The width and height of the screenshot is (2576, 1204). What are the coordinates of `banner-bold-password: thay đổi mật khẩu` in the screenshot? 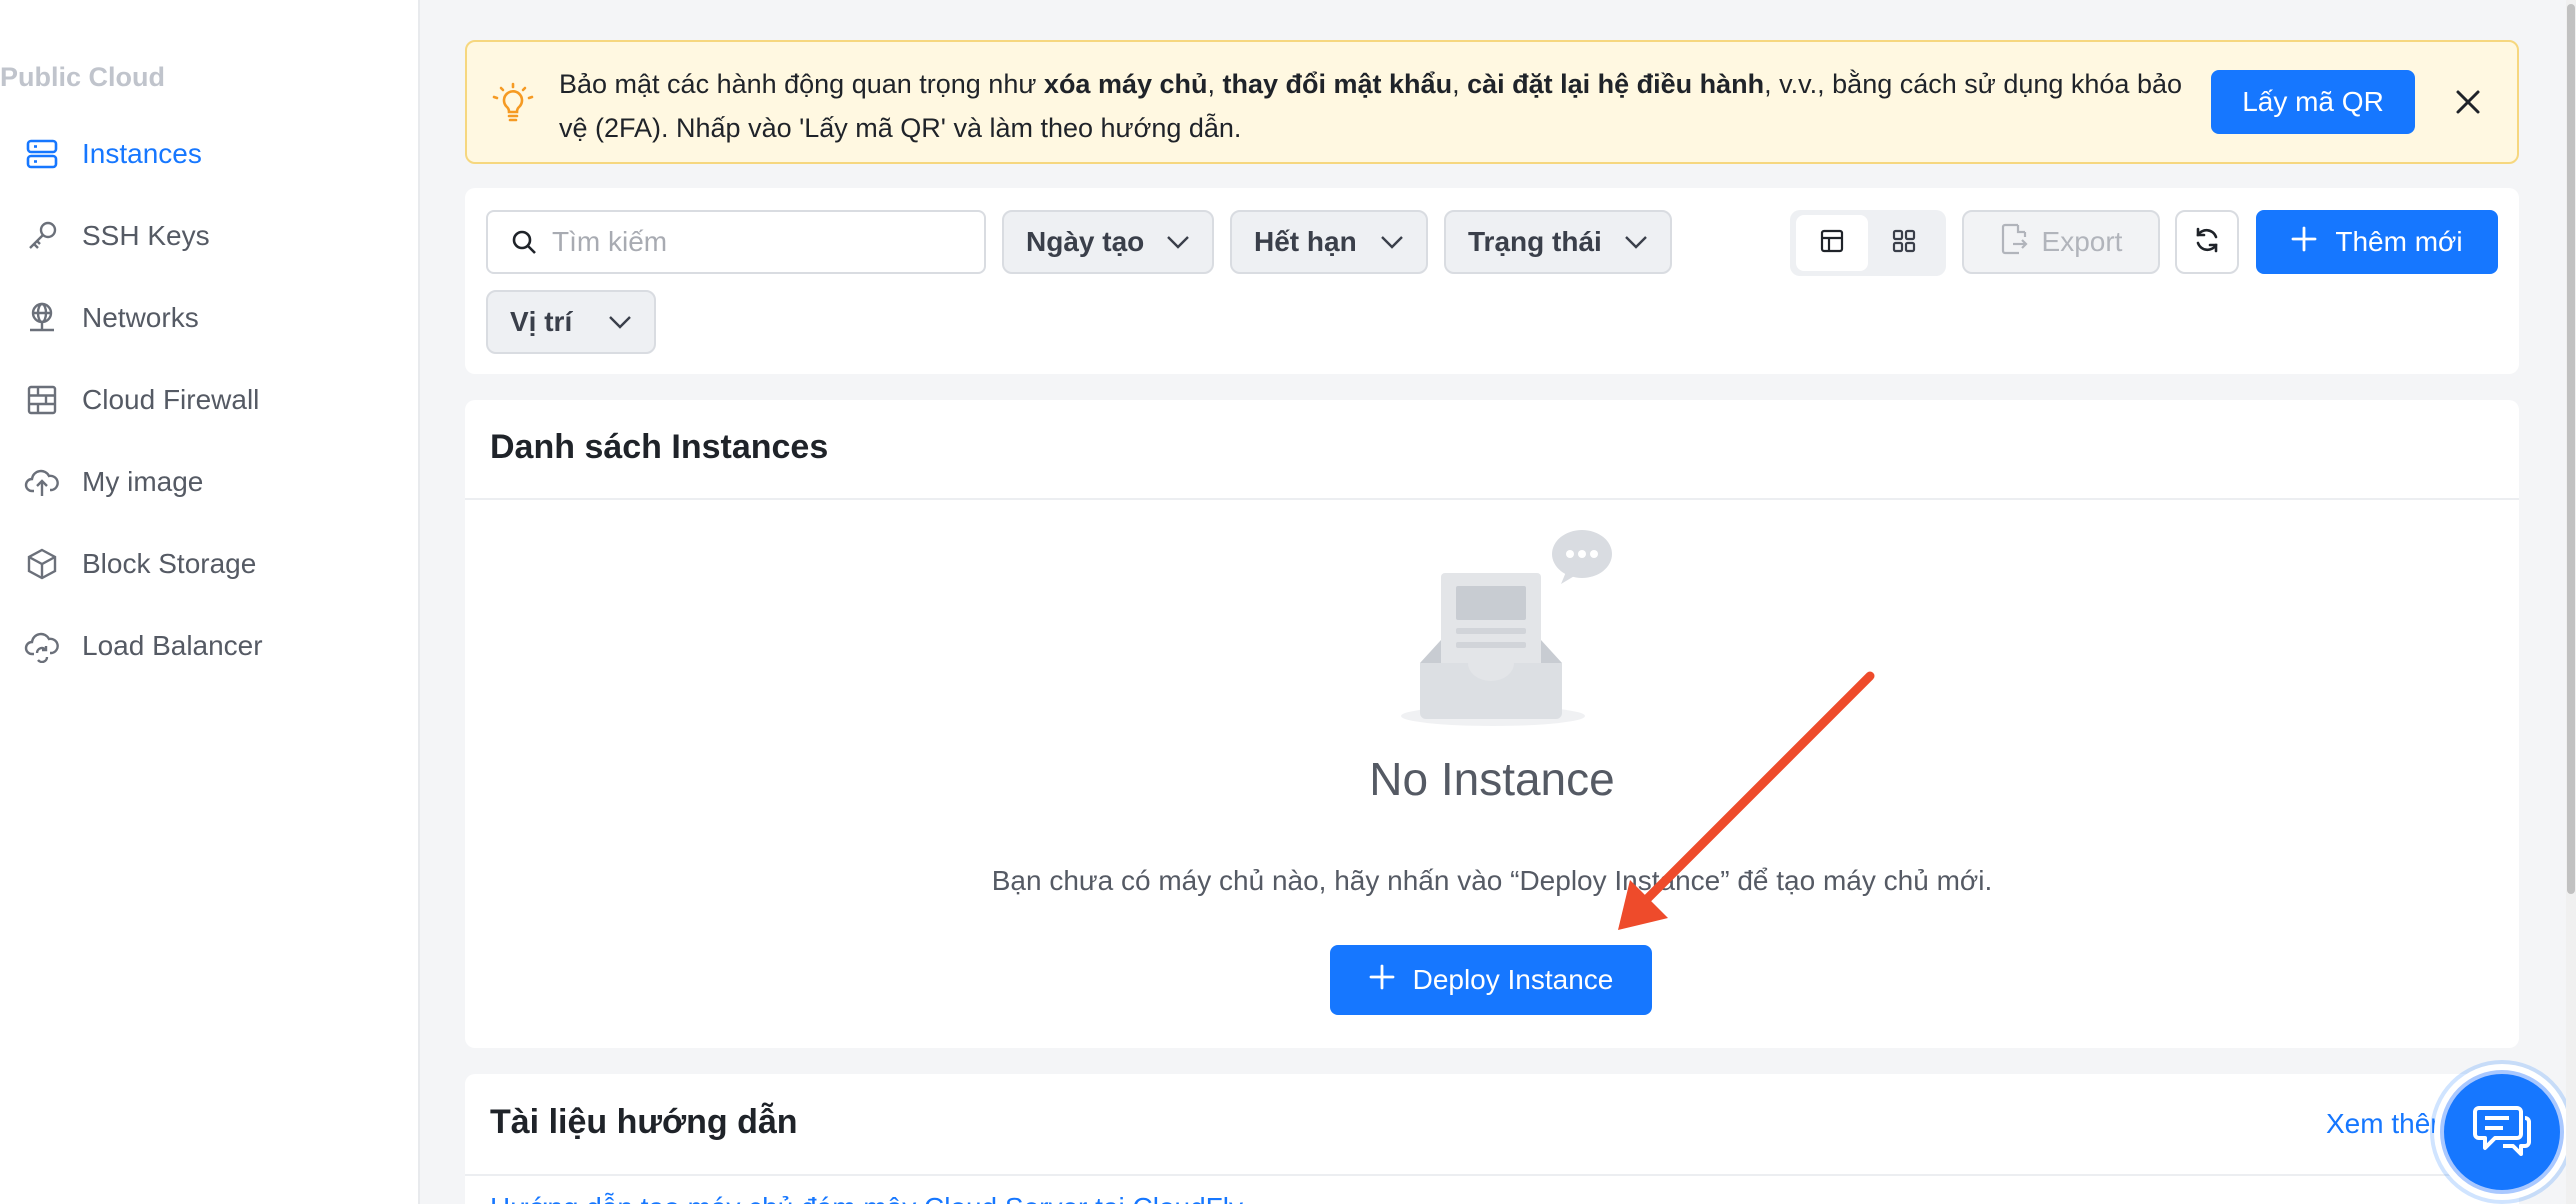 It's located at (1337, 84).